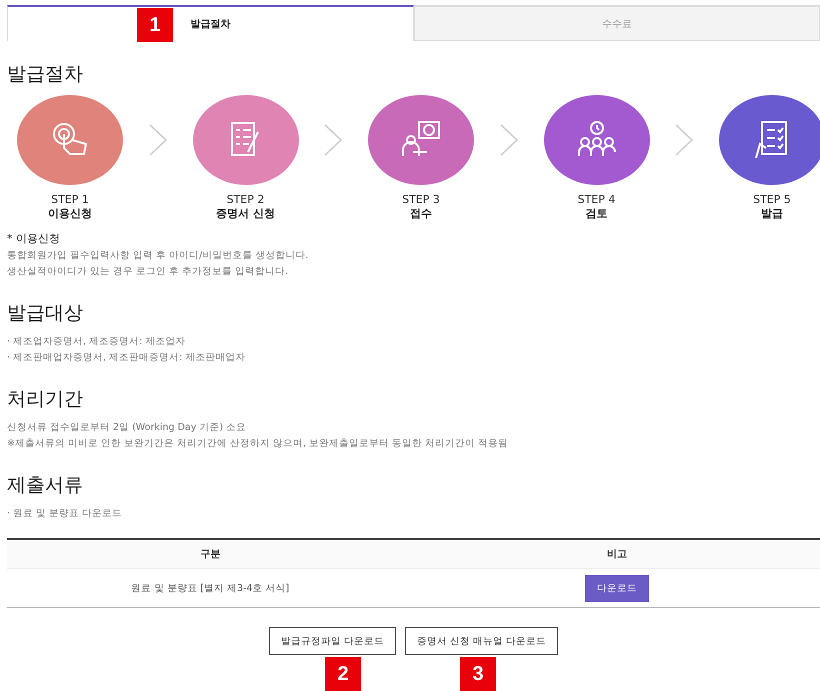 This screenshot has width=820, height=691. Describe the element at coordinates (617, 553) in the screenshot. I see `column-header: 비고` at that location.